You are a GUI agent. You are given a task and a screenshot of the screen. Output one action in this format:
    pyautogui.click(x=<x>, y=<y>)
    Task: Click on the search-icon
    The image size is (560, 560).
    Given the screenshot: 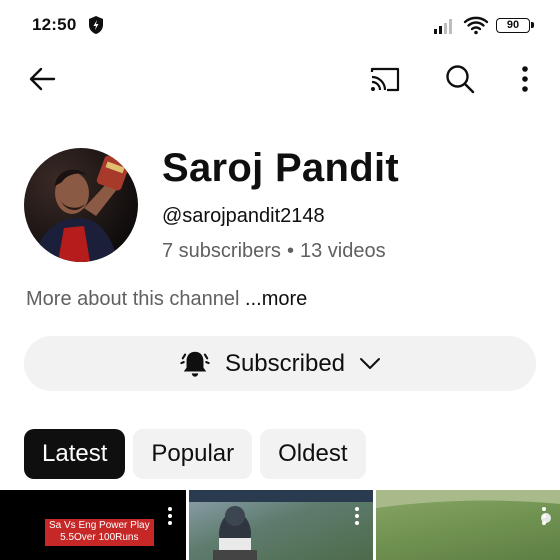 What is the action you would take?
    pyautogui.click(x=460, y=79)
    